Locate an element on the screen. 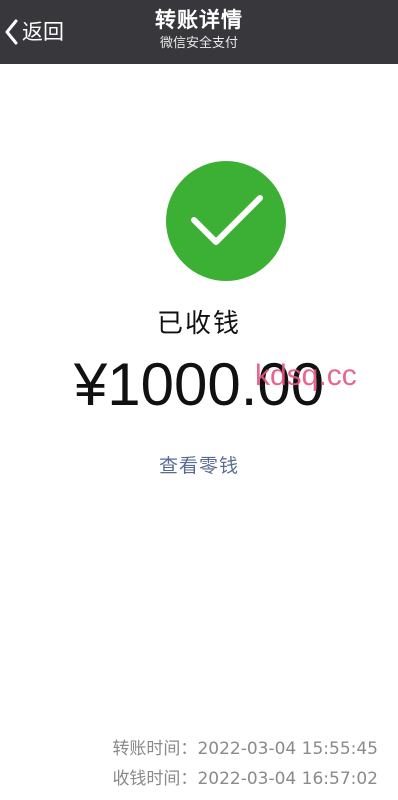 The width and height of the screenshot is (398, 800). nav-title-group: 转账详情 微信安全支付 is located at coordinates (199, 30).